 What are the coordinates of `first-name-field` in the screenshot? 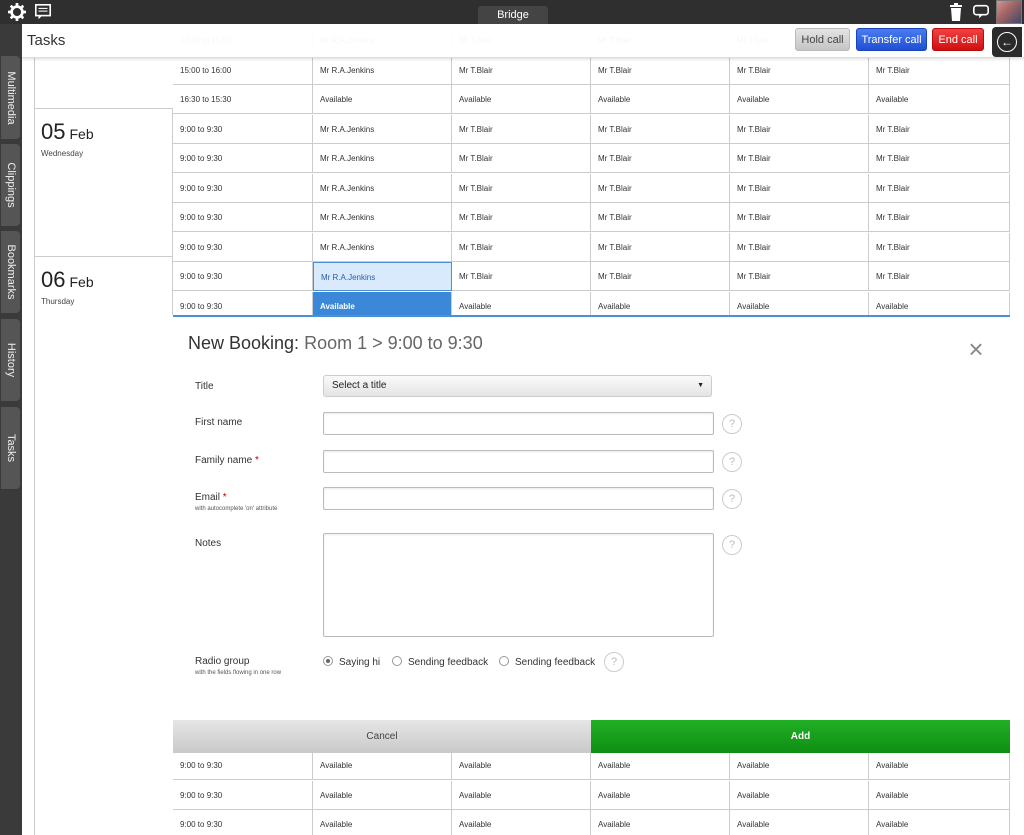 It's located at (518, 423).